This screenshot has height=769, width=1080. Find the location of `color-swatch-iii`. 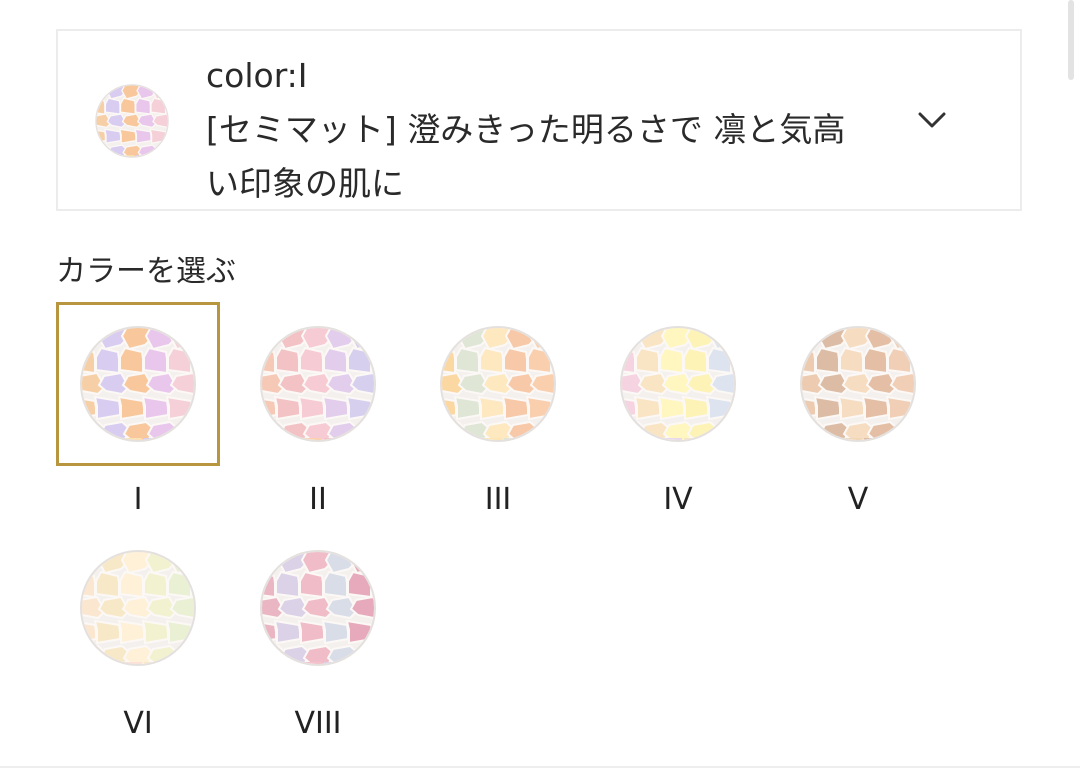

color-swatch-iii is located at coordinates (498, 384).